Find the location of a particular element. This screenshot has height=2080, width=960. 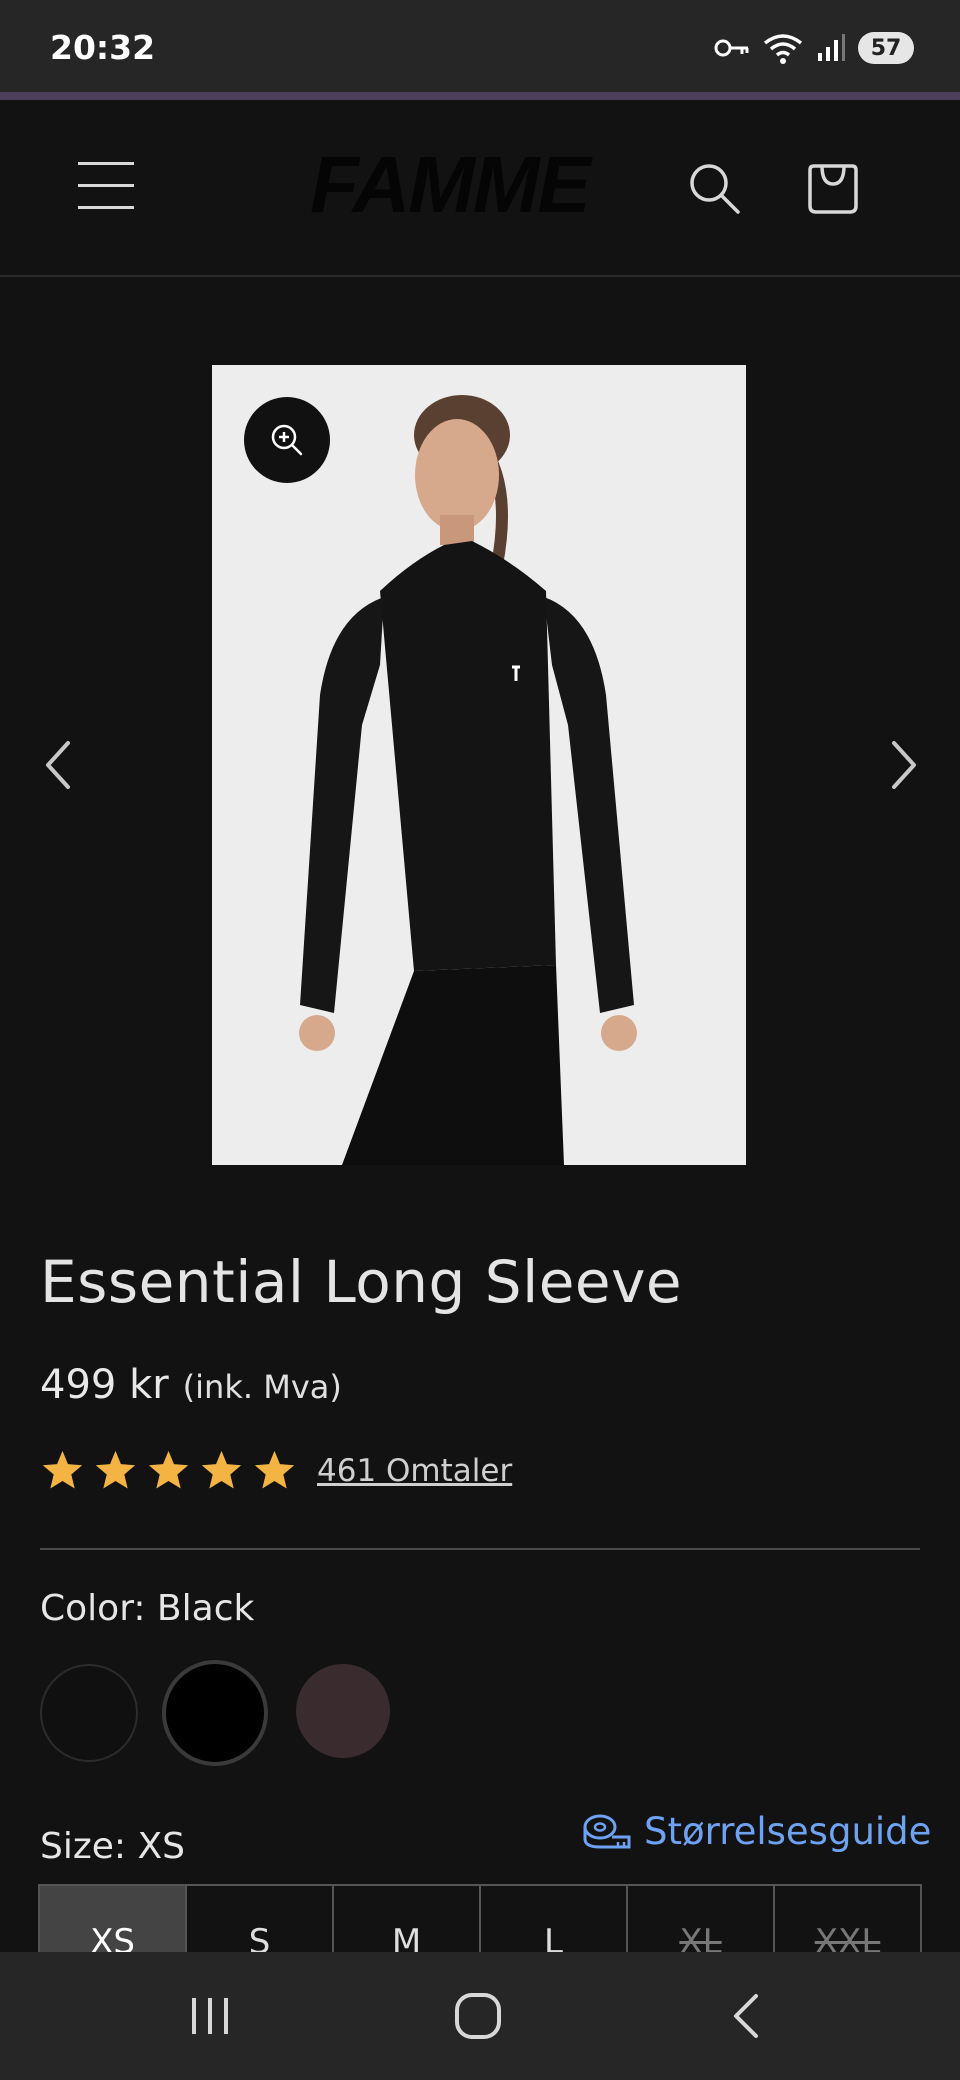

size-label: Size: XS is located at coordinates (112, 1846).